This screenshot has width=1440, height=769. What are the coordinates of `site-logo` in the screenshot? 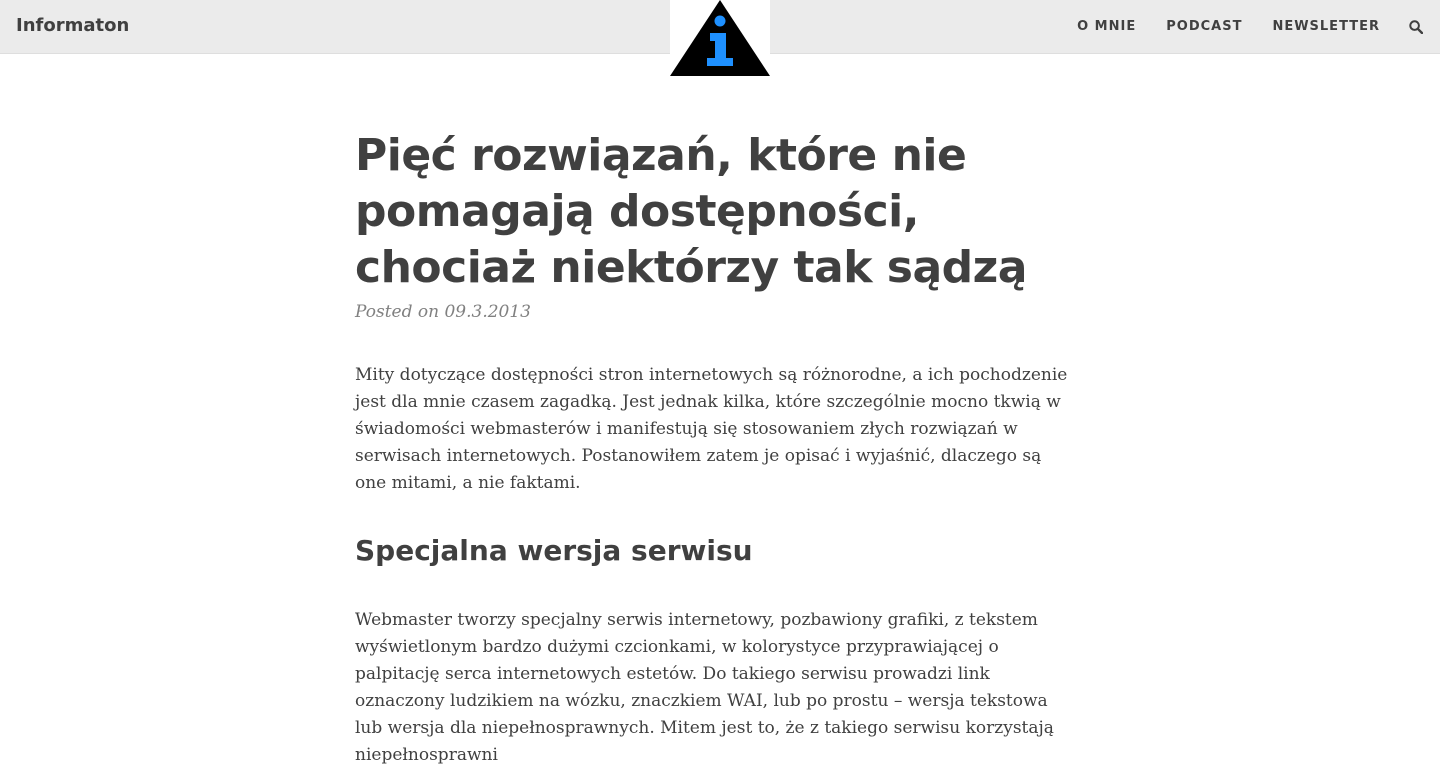 It's located at (720, 38).